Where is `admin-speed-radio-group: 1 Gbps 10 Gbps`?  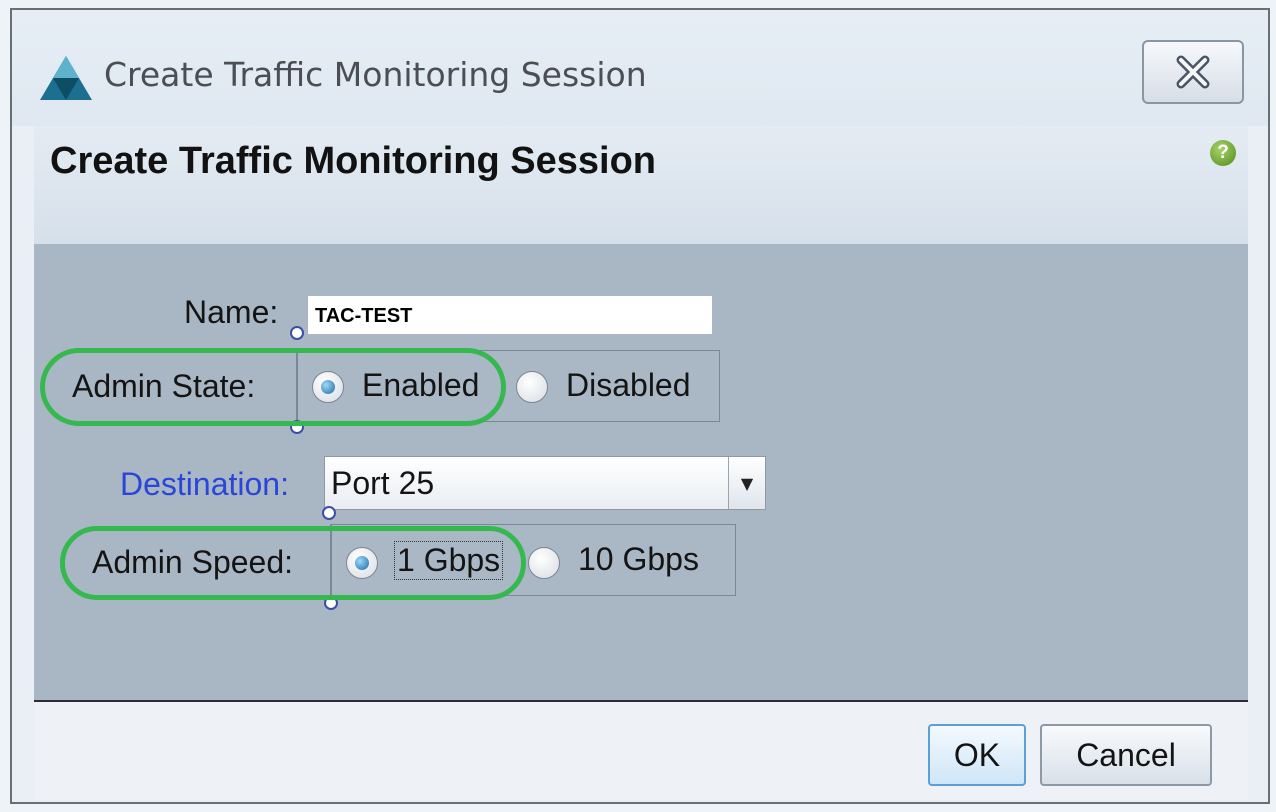
admin-speed-radio-group: 1 Gbps 10 Gbps is located at coordinates (533, 560).